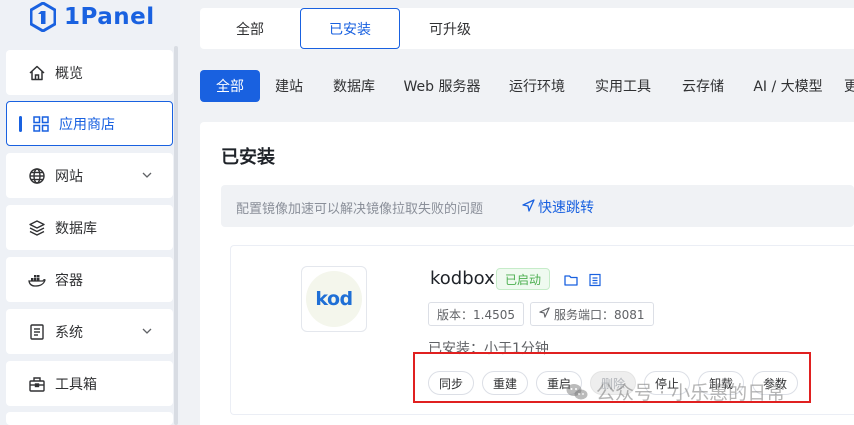 This screenshot has width=854, height=425. Describe the element at coordinates (69, 332) in the screenshot. I see `sidebar-item-label: 系统` at that location.